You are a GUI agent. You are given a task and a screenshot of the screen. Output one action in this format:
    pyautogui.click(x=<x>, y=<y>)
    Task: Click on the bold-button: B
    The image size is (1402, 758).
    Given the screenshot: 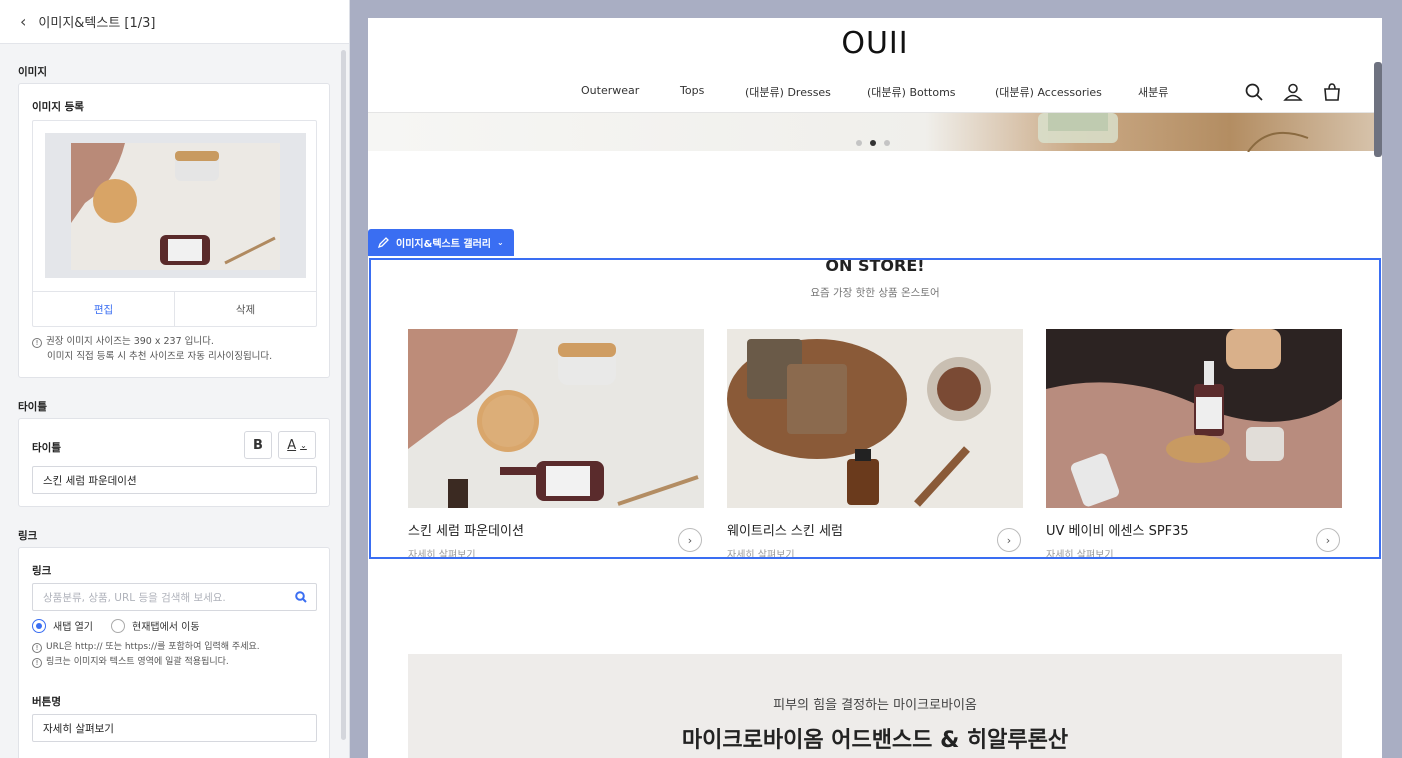 What is the action you would take?
    pyautogui.click(x=258, y=445)
    